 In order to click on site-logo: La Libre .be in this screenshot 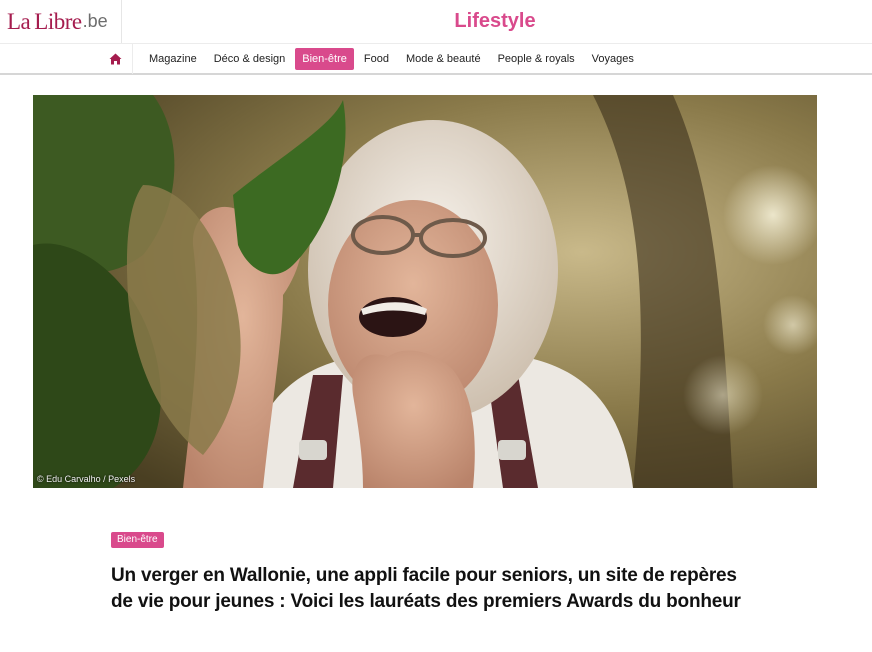, I will do `click(61, 21)`.